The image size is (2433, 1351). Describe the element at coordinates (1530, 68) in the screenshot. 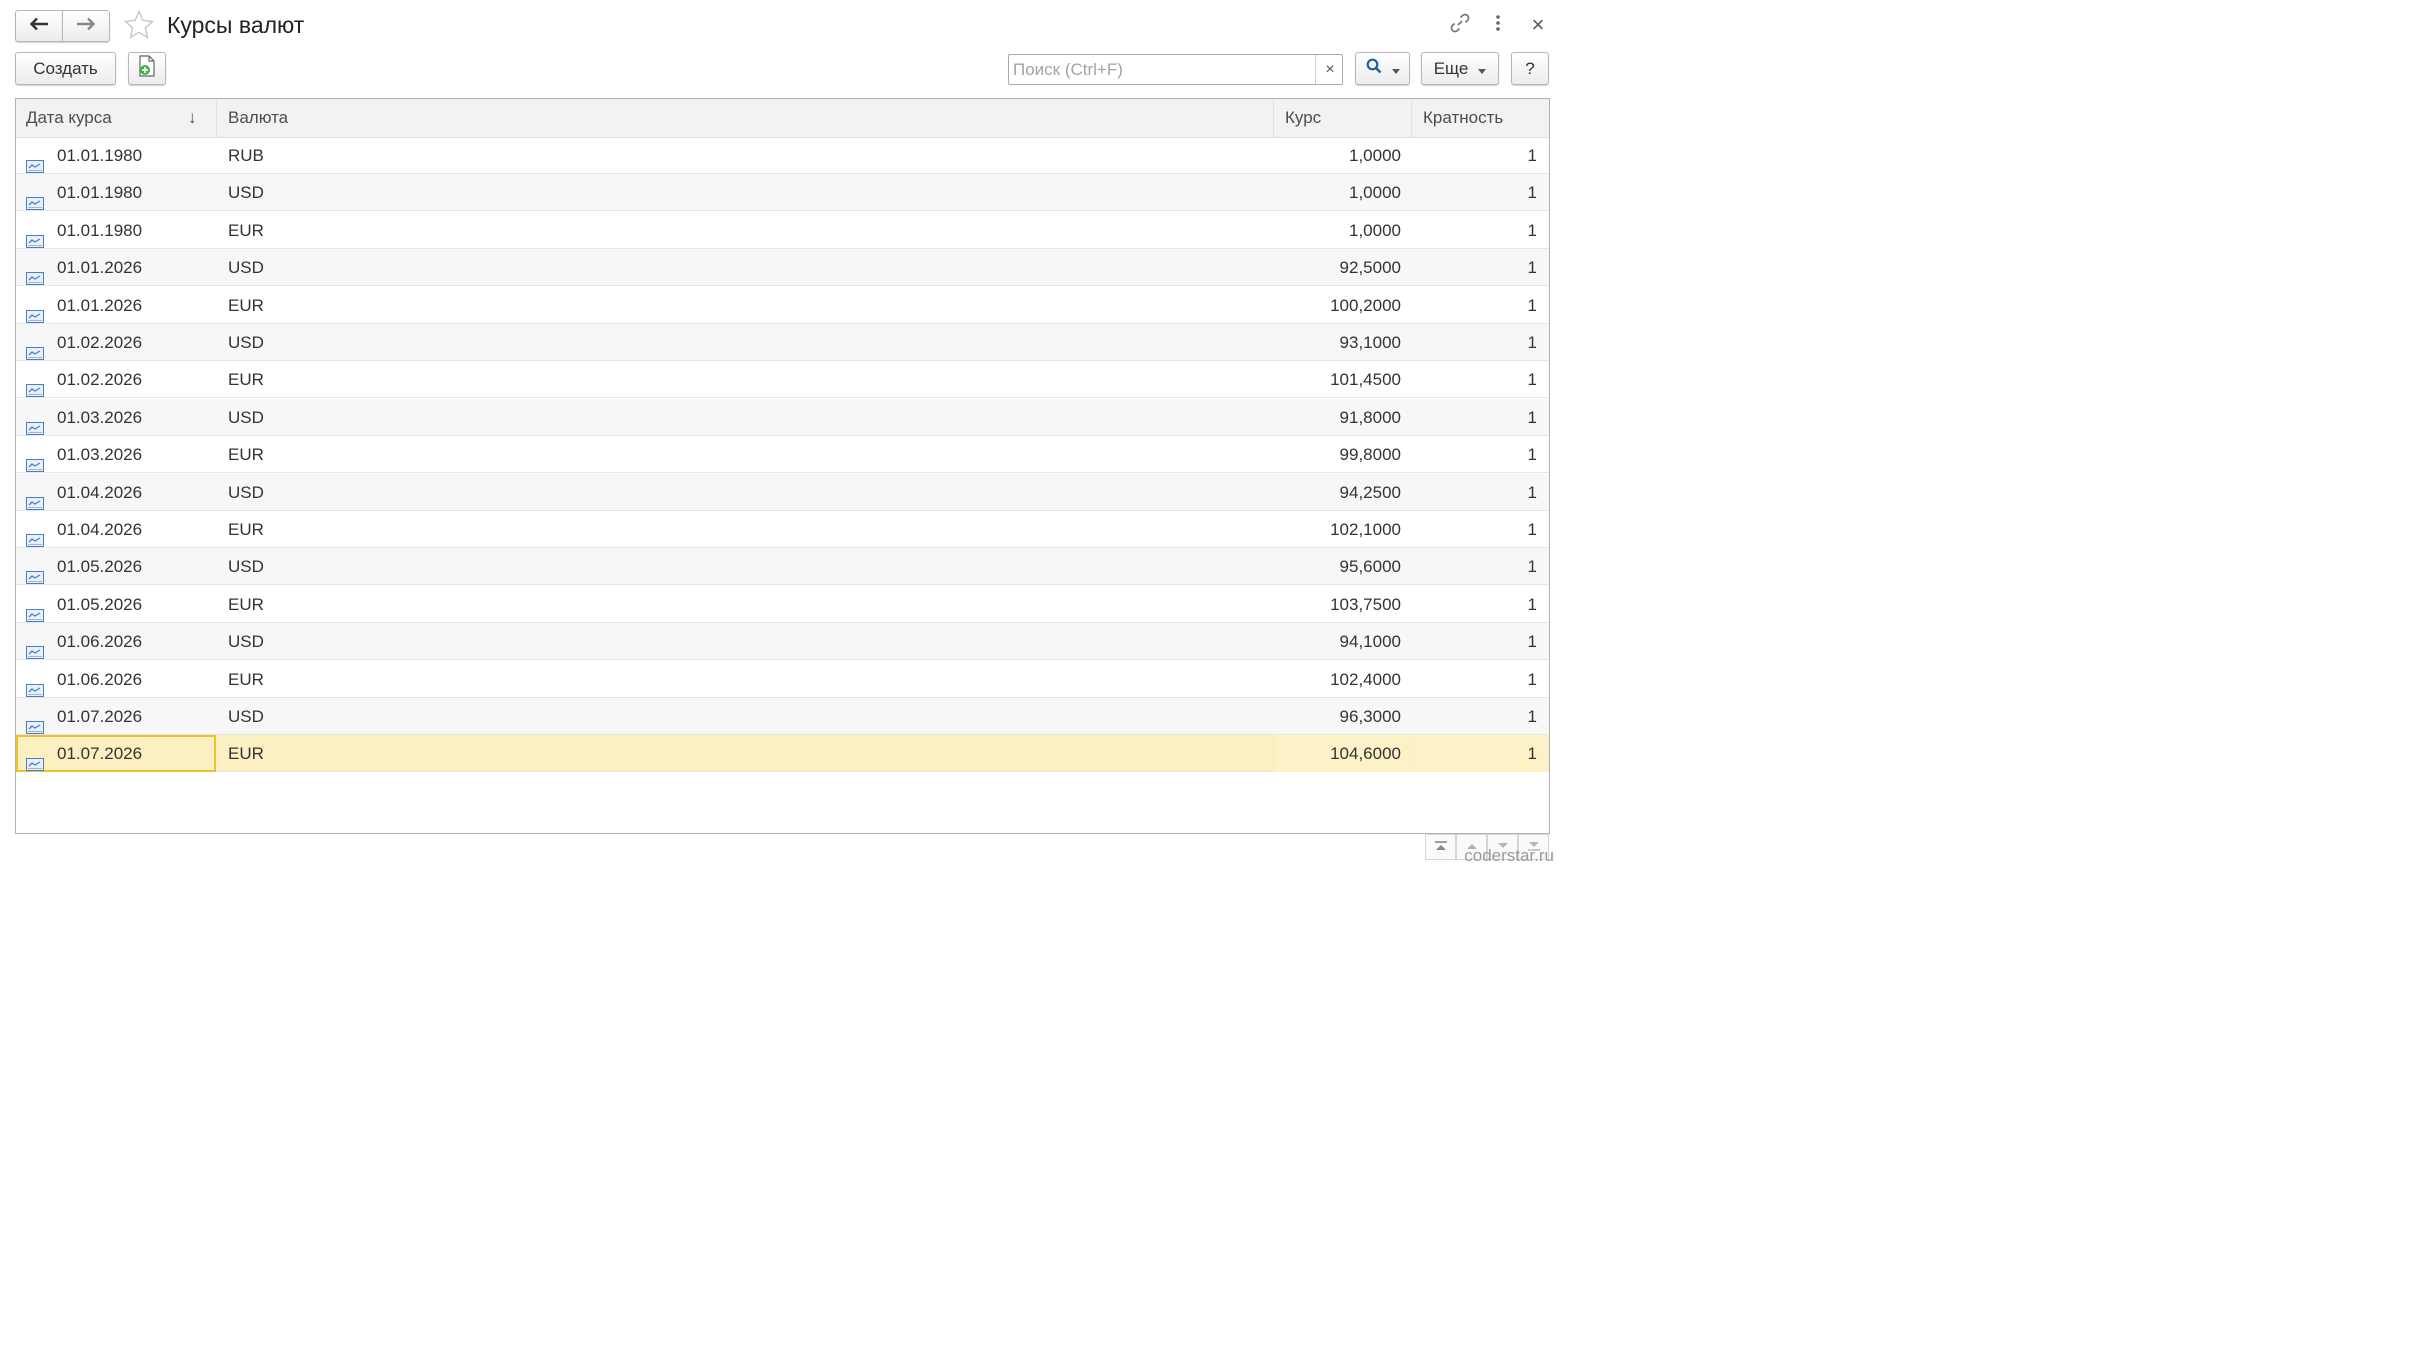

I see `help-button: ?` at that location.